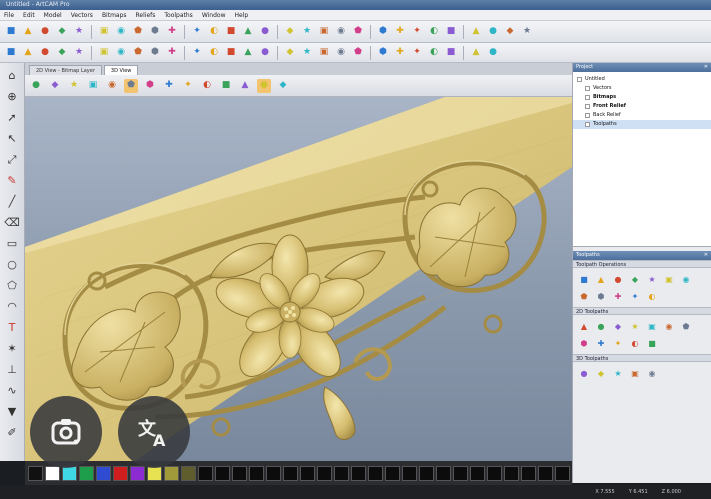 The width and height of the screenshot is (711, 499). Describe the element at coordinates (9, 15) in the screenshot. I see `menu-file: File` at that location.